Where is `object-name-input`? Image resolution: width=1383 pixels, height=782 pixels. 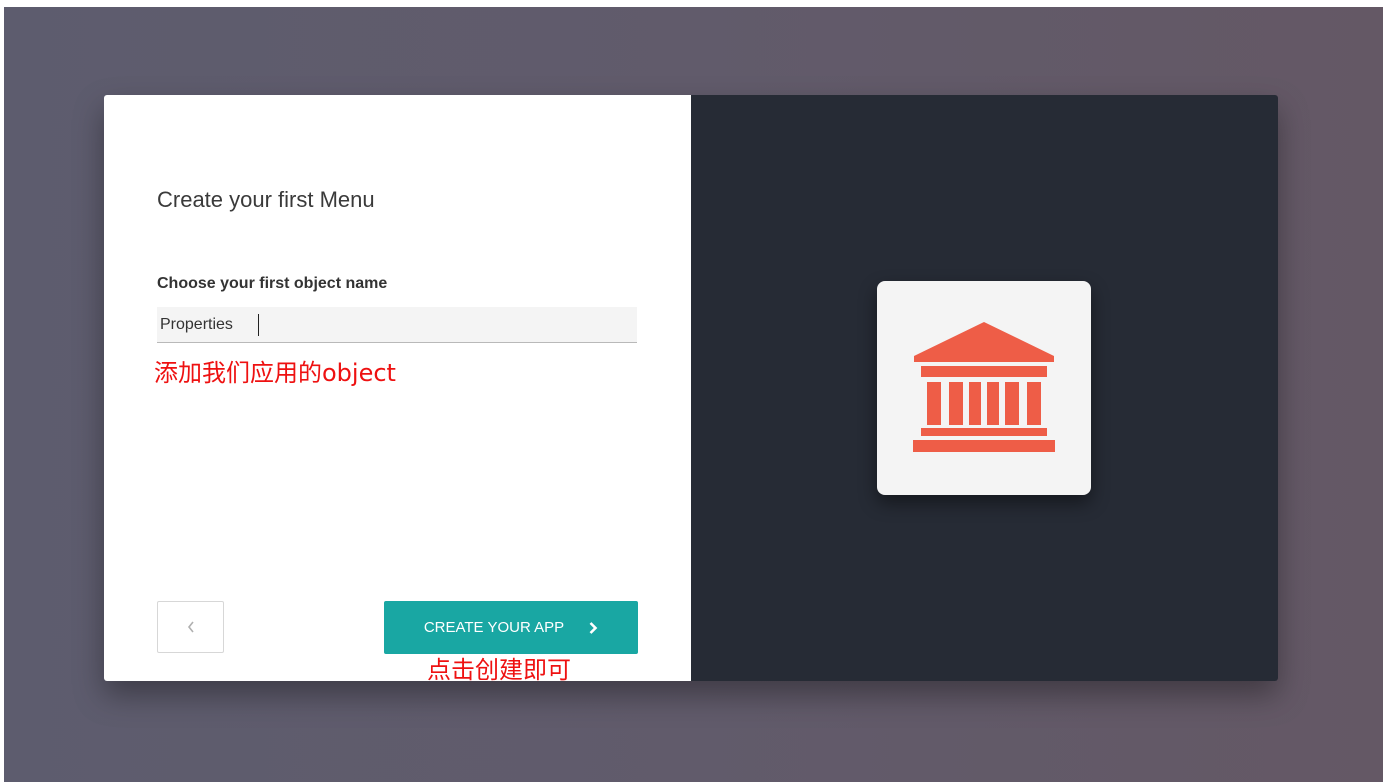 object-name-input is located at coordinates (397, 325).